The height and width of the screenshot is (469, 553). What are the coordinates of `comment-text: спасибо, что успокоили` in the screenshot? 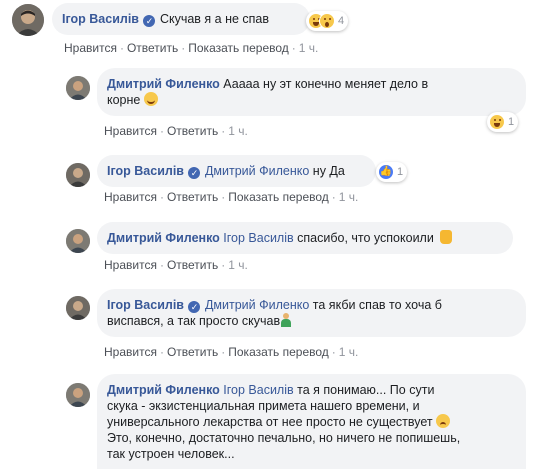 It's located at (365, 238).